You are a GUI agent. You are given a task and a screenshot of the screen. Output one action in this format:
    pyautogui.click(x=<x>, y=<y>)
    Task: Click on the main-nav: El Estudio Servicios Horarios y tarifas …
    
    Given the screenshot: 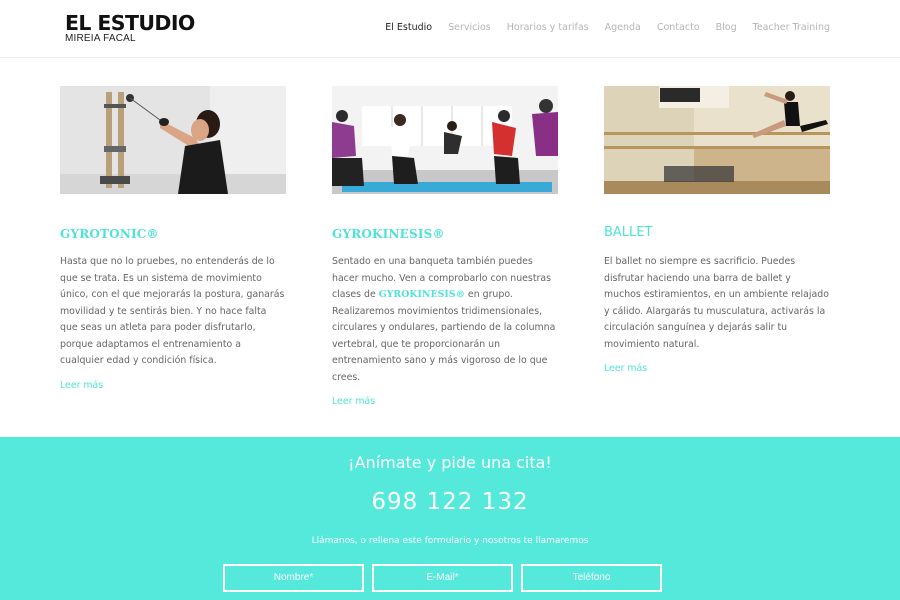 What is the action you would take?
    pyautogui.click(x=607, y=27)
    